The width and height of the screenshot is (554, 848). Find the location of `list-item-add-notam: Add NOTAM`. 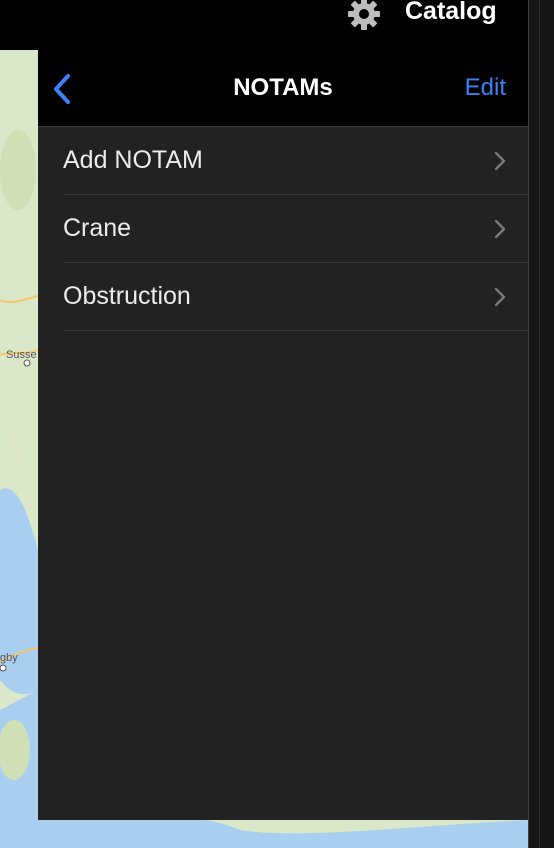

list-item-add-notam: Add NOTAM is located at coordinates (283, 161).